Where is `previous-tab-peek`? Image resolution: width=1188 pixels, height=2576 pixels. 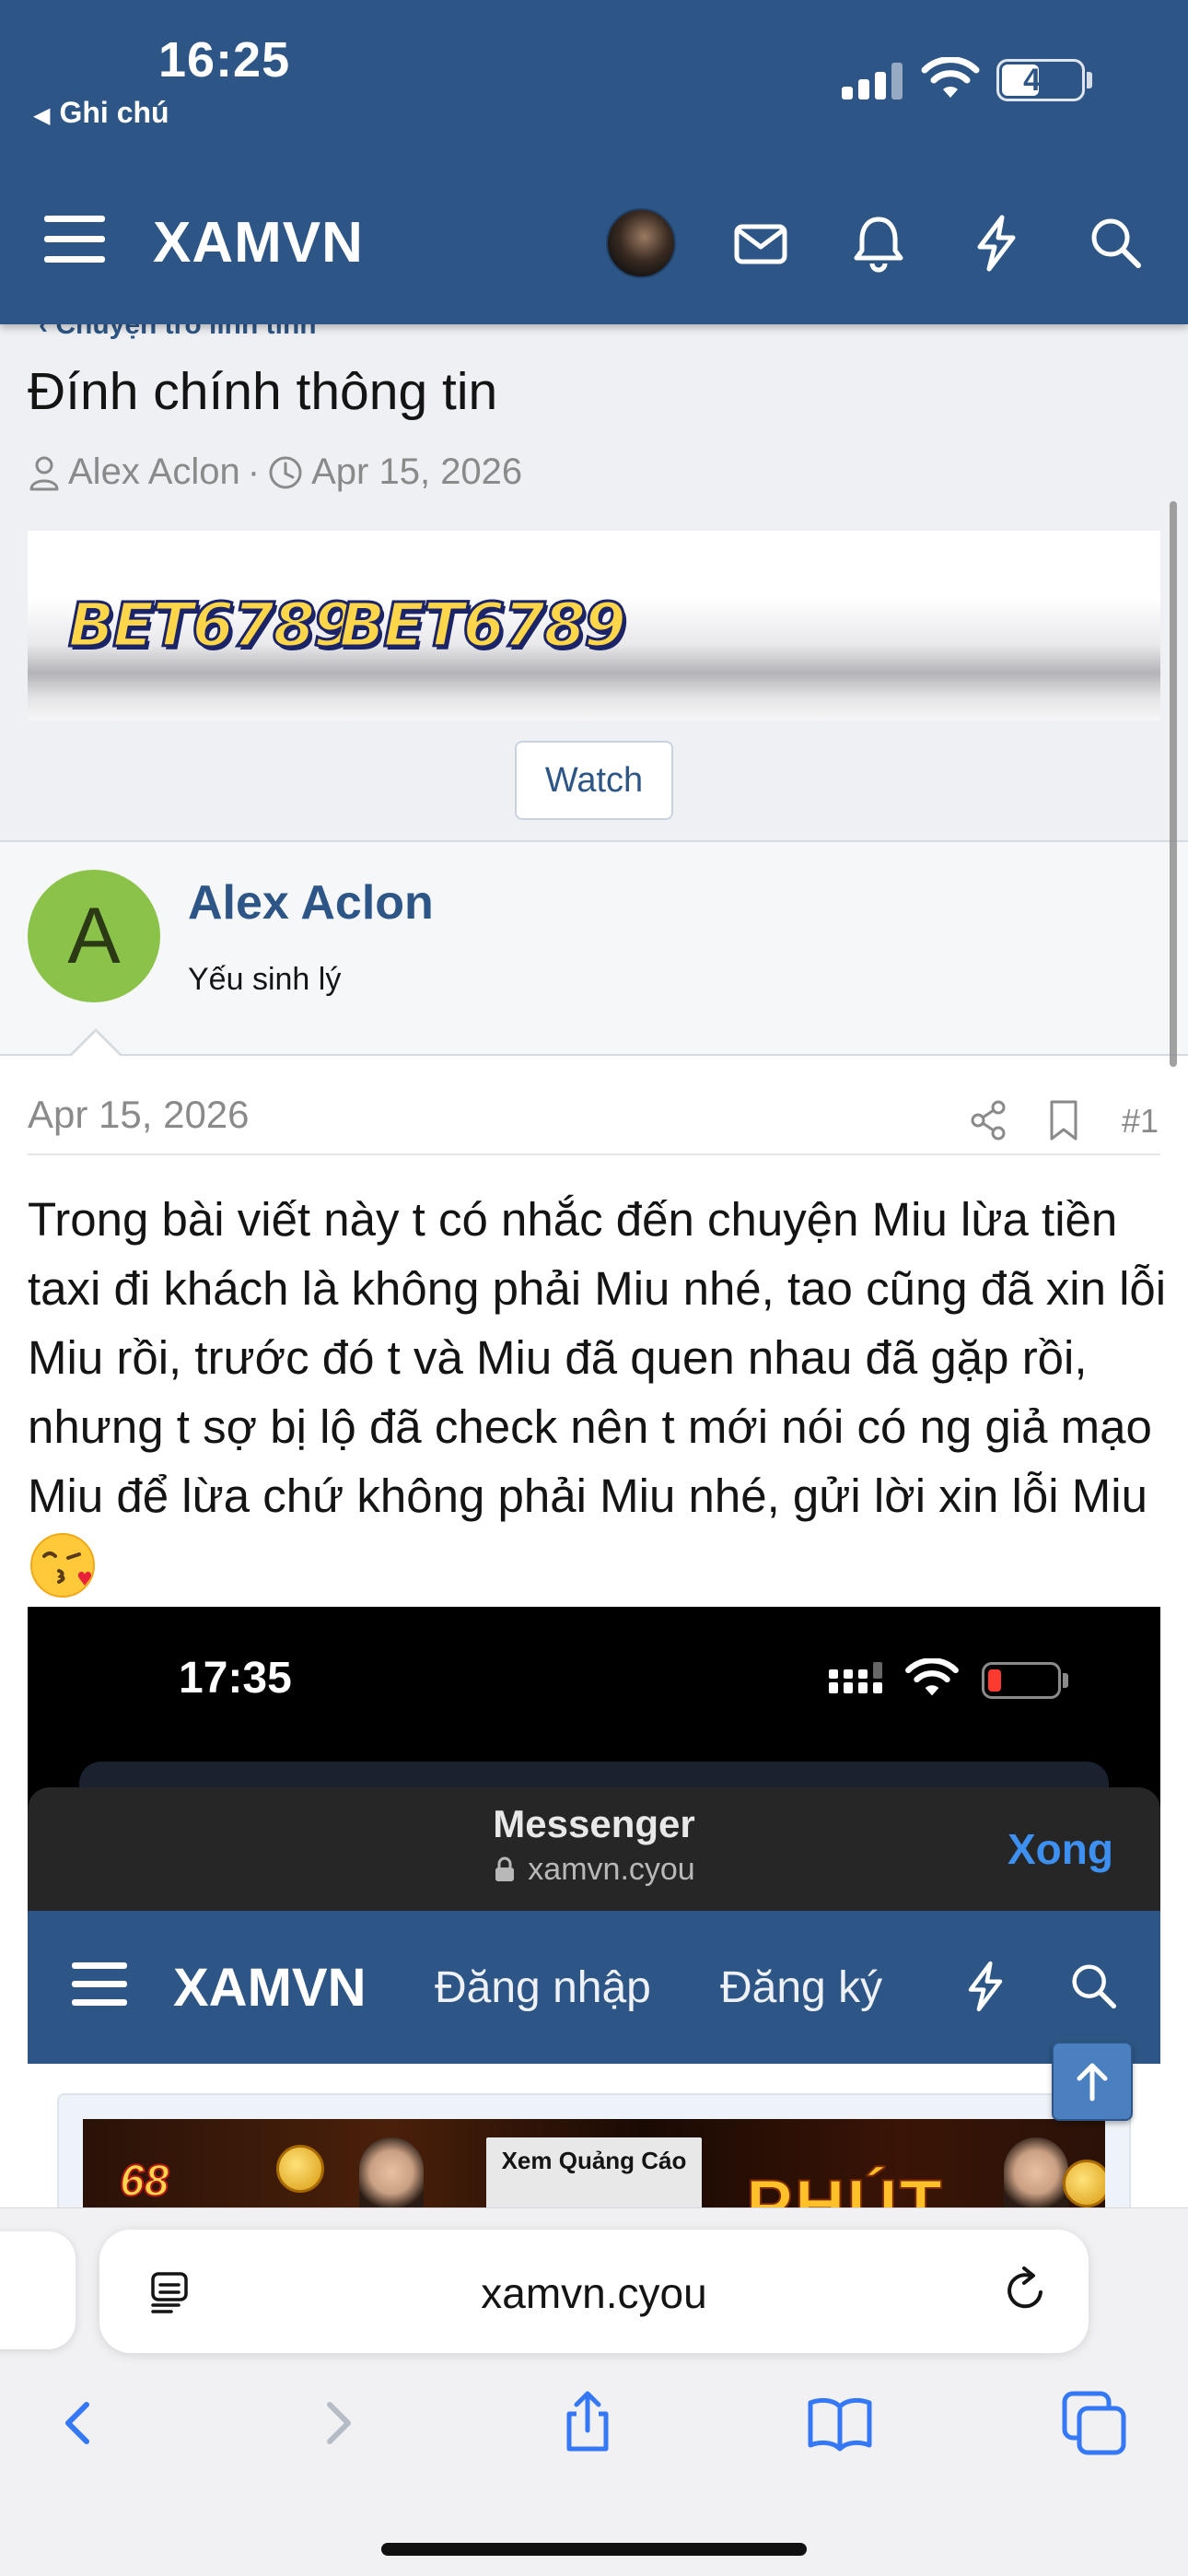 previous-tab-peek is located at coordinates (38, 2290).